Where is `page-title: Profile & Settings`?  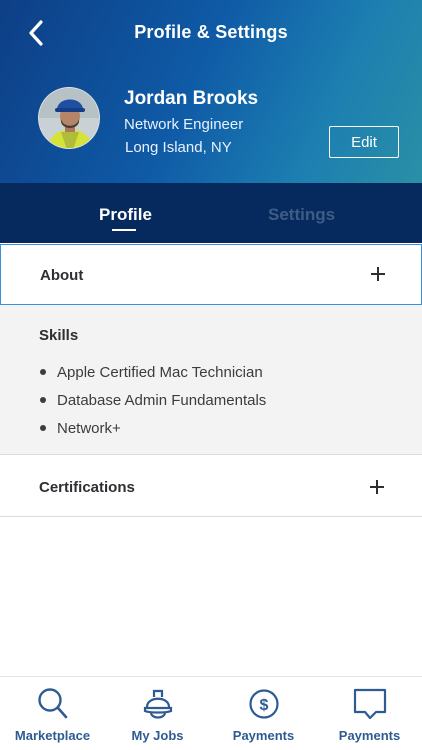
page-title: Profile & Settings is located at coordinates (211, 32).